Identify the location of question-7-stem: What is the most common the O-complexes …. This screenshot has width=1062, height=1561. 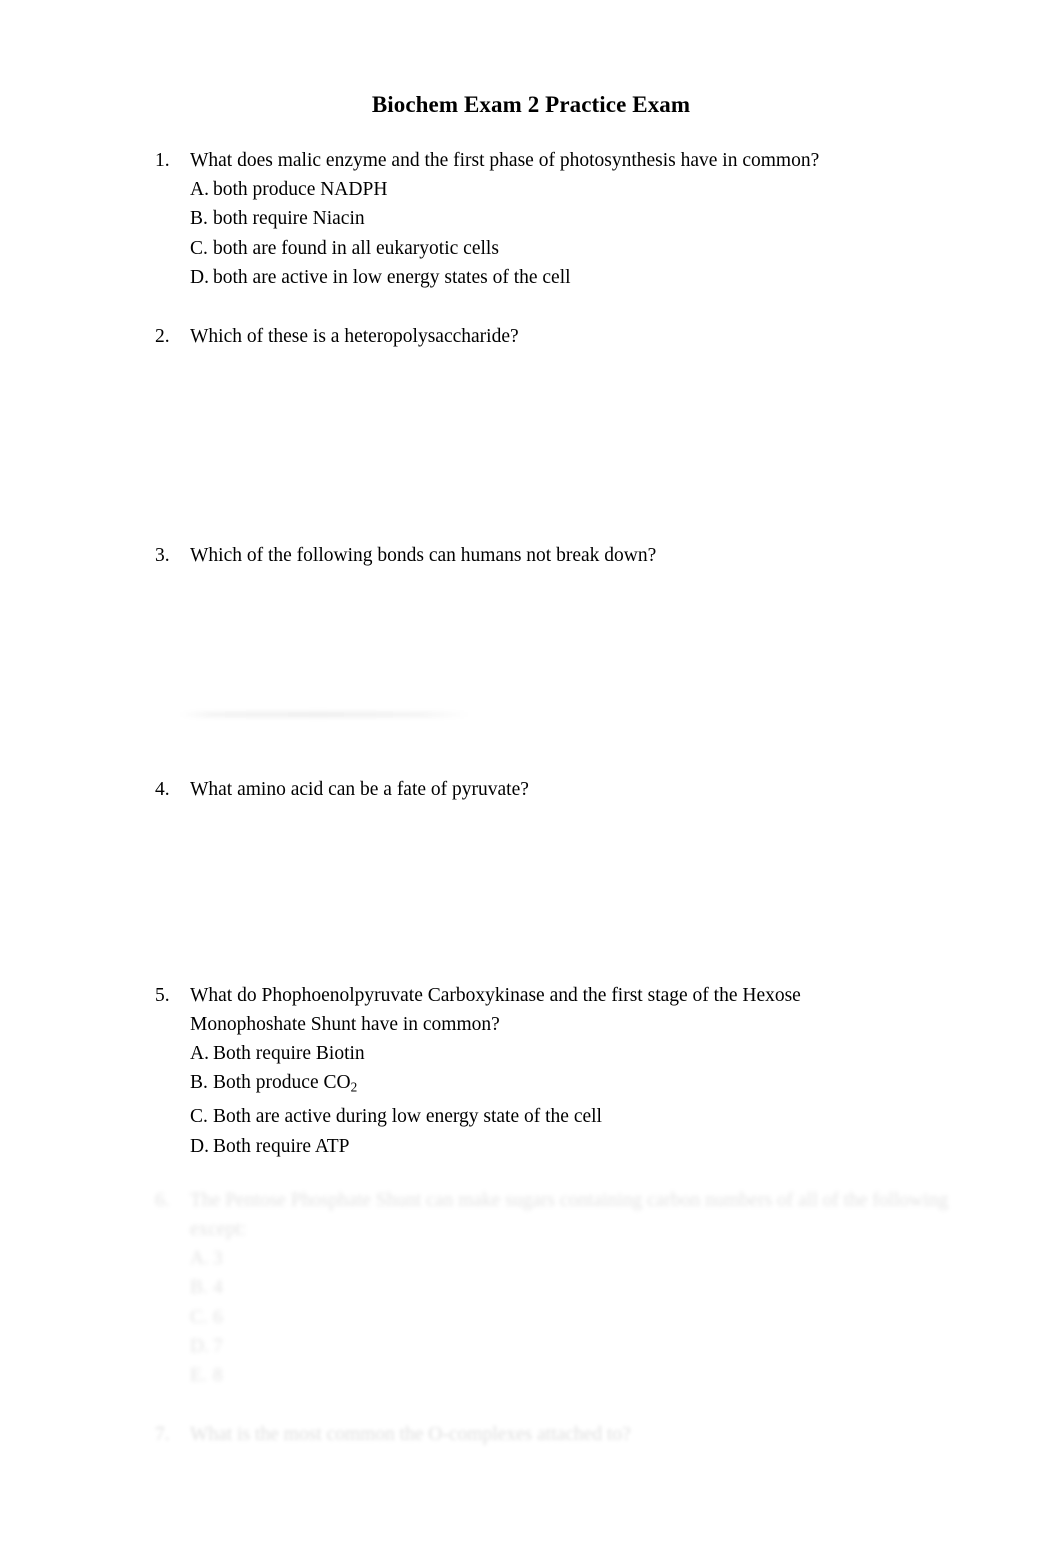
(410, 1434).